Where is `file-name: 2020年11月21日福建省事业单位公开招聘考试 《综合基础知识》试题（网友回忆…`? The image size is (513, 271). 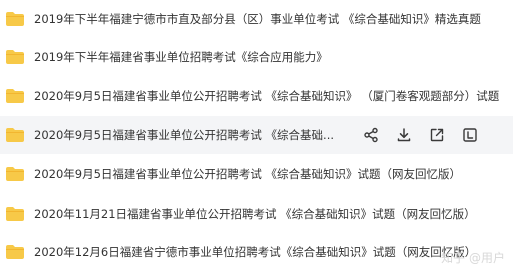 file-name: 2020年11月21日福建省事业单位公开招聘考试 《综合基础知识》试题（网友回忆… is located at coordinates (255, 214).